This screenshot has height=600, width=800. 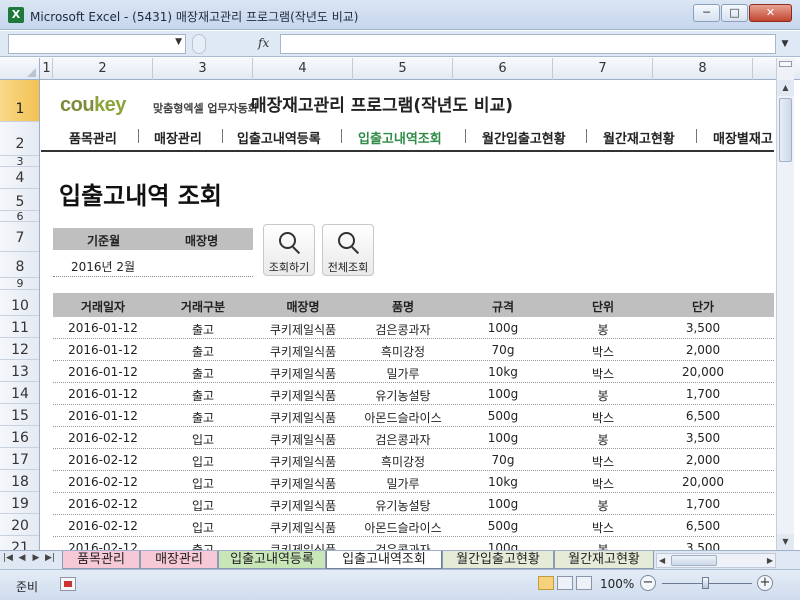 What do you see at coordinates (19, 459) in the screenshot?
I see `row-header: 17` at bounding box center [19, 459].